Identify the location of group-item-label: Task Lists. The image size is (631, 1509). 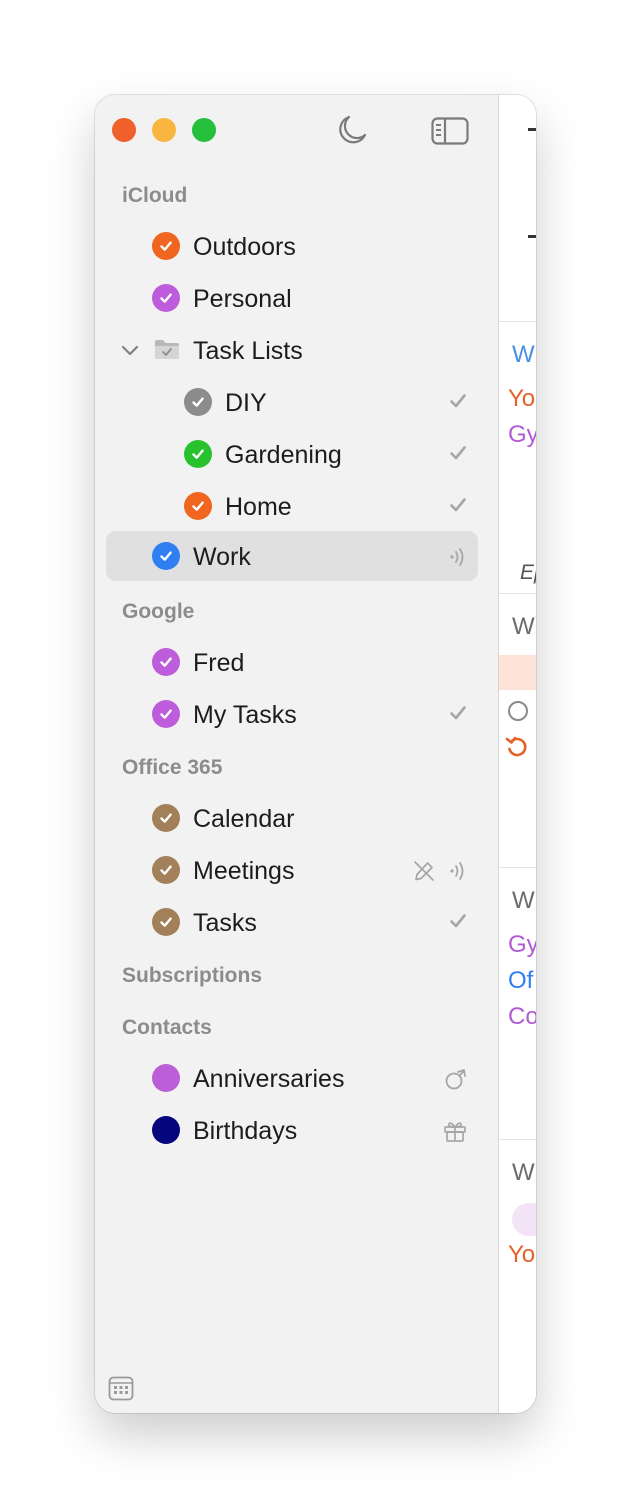
(248, 351).